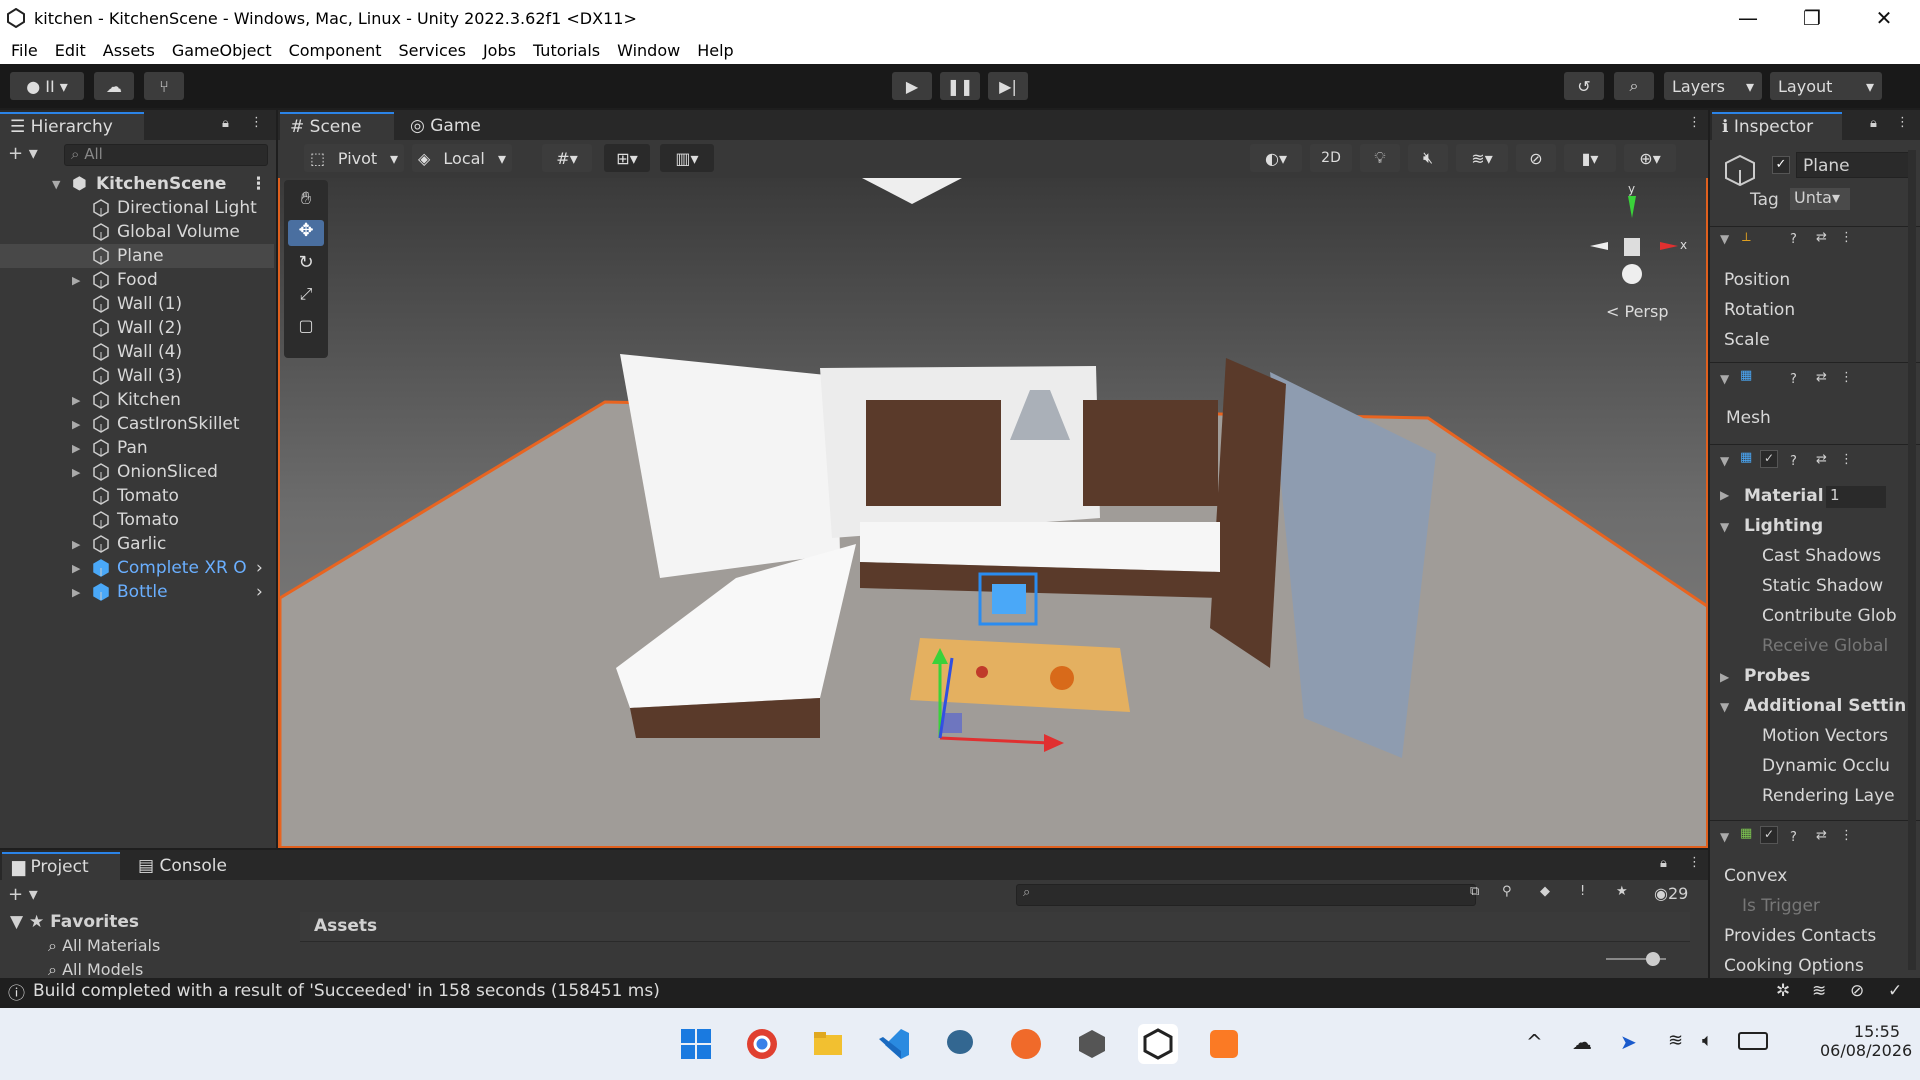 The image size is (1920, 1080). What do you see at coordinates (627, 158) in the screenshot?
I see `increment-snap-button: ⊞▾` at bounding box center [627, 158].